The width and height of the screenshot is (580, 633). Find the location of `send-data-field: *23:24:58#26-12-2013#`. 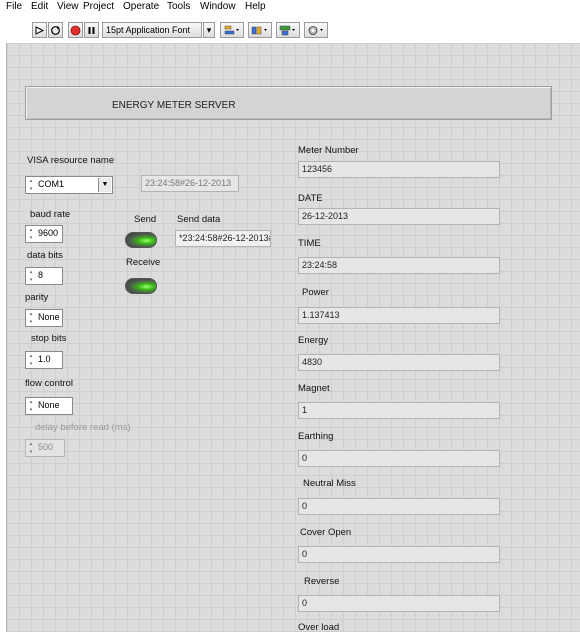

send-data-field: *23:24:58#26-12-2013# is located at coordinates (223, 238).